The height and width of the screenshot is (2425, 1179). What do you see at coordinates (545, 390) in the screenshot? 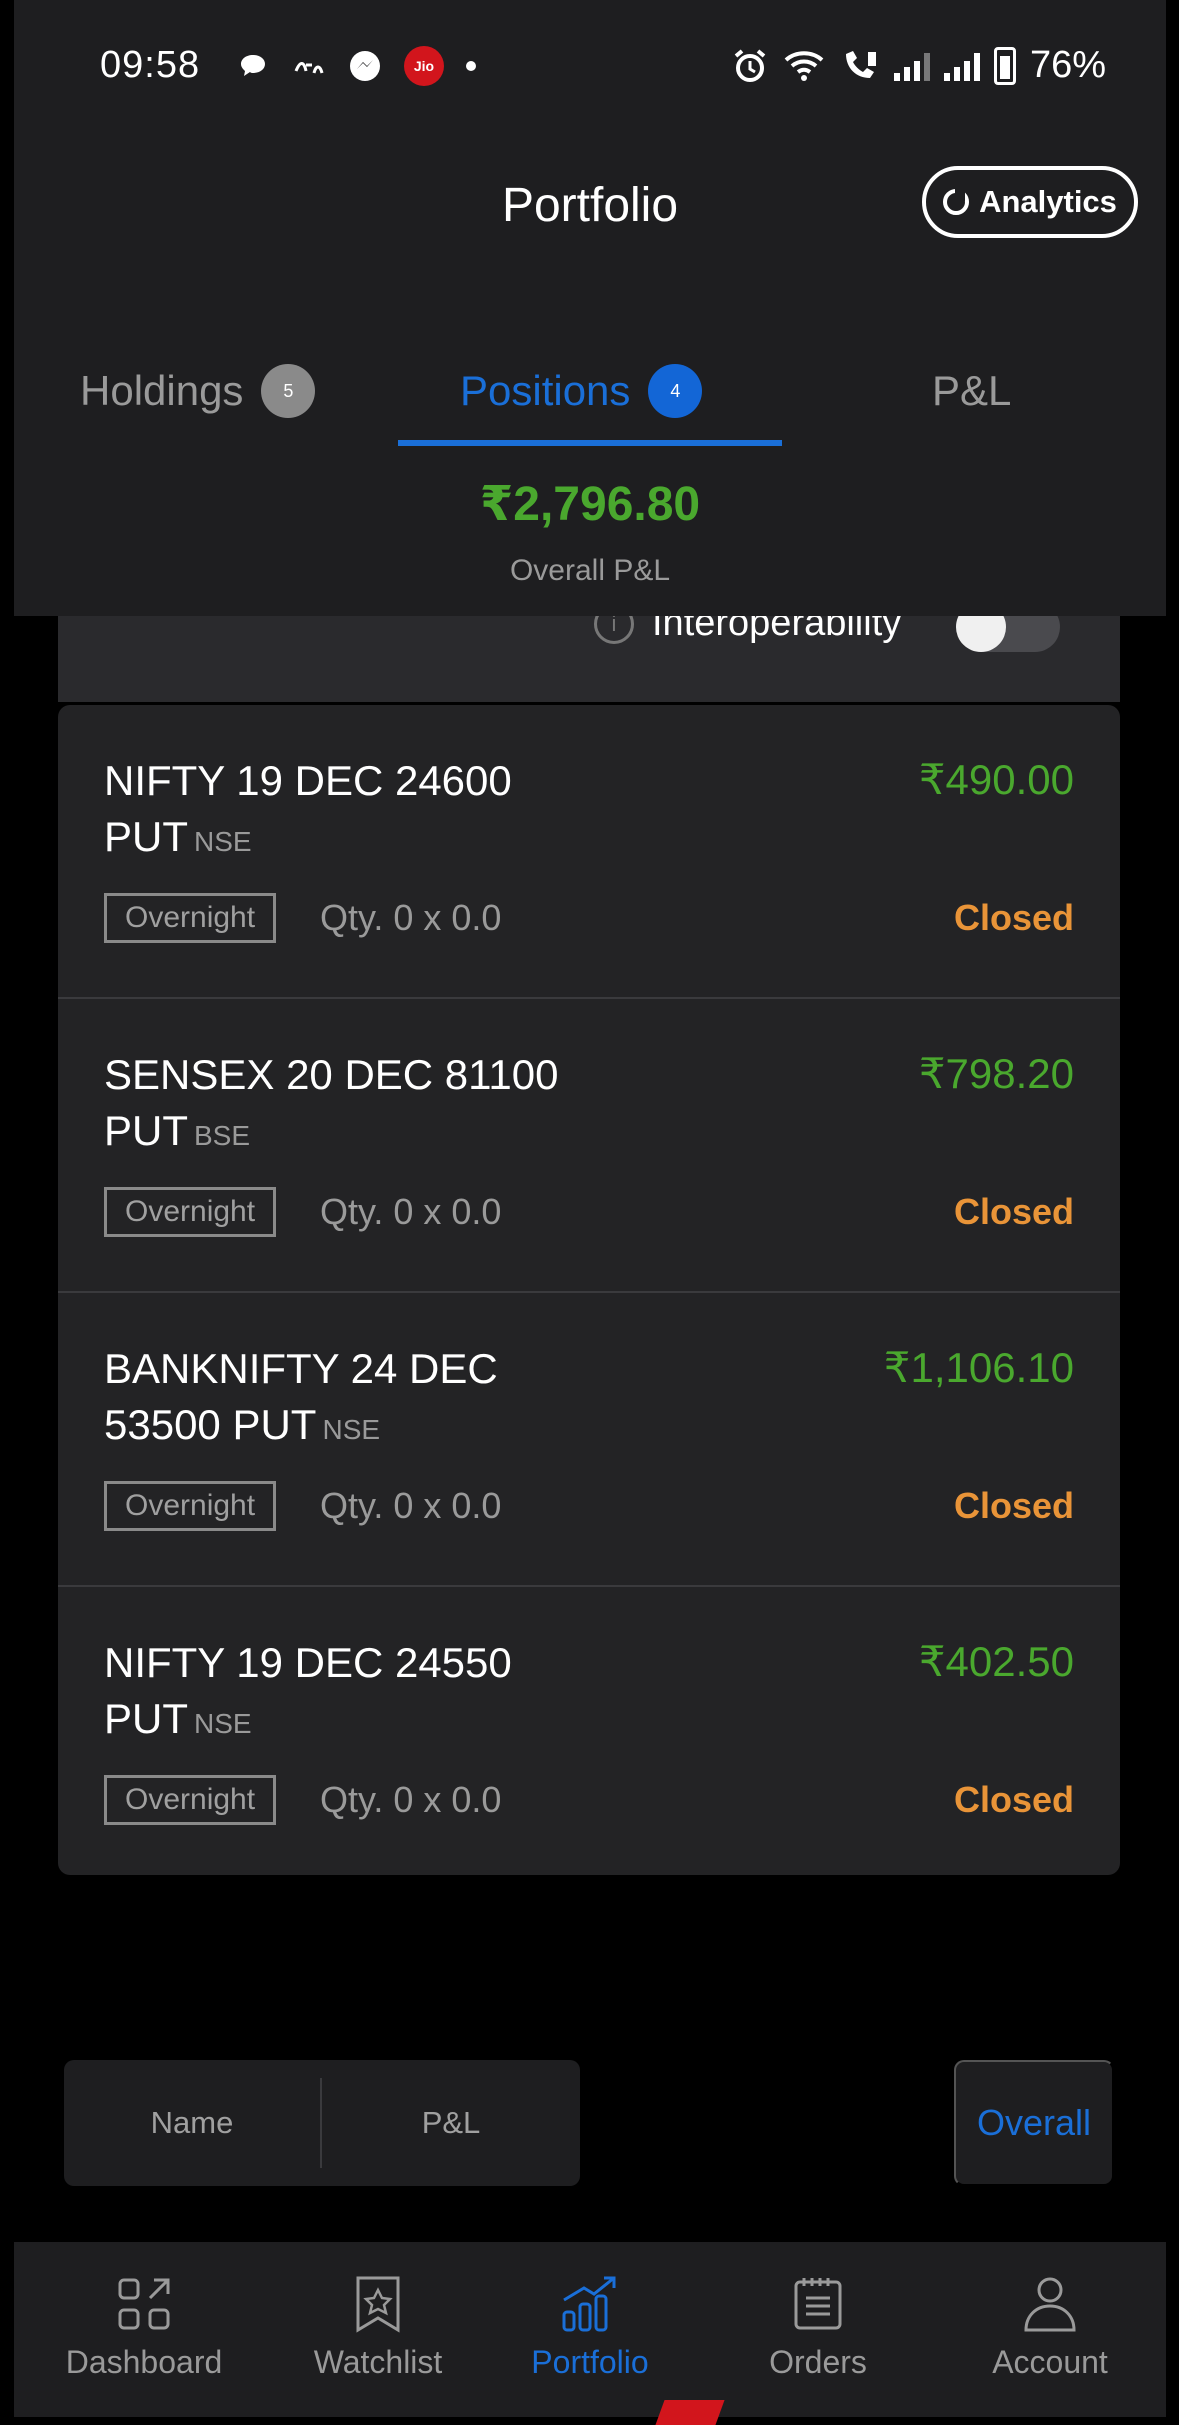
I see `tab-positions-label: Positions` at bounding box center [545, 390].